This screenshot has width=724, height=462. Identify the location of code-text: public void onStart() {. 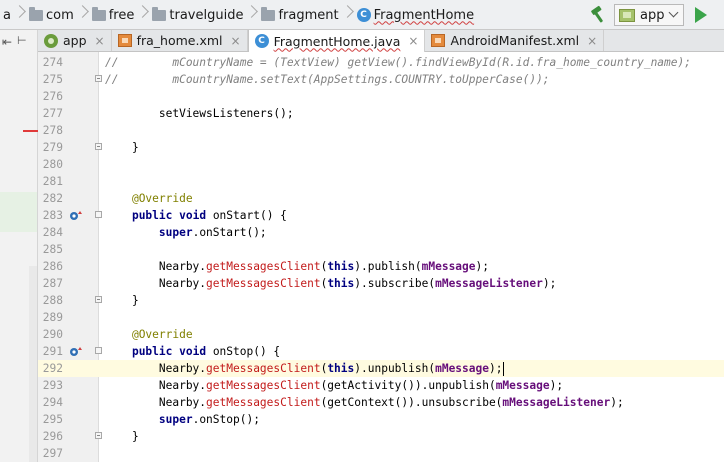
(209, 215).